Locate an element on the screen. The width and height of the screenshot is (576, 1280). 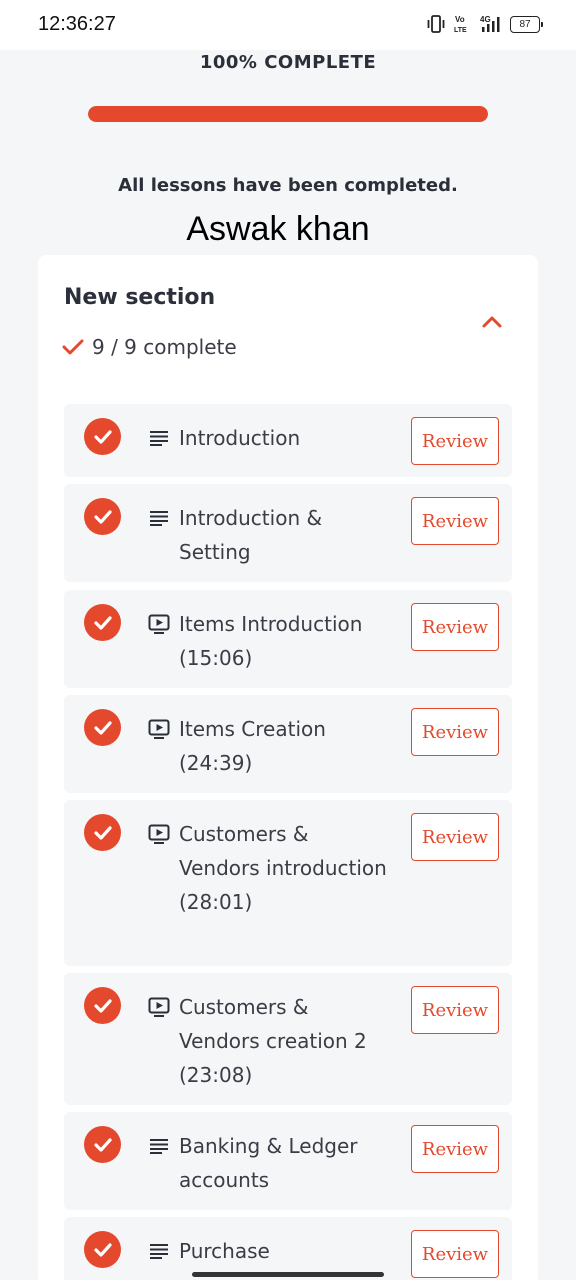
status-bar: 12:36:27 Vo LTE 4G 87 is located at coordinates (288, 25).